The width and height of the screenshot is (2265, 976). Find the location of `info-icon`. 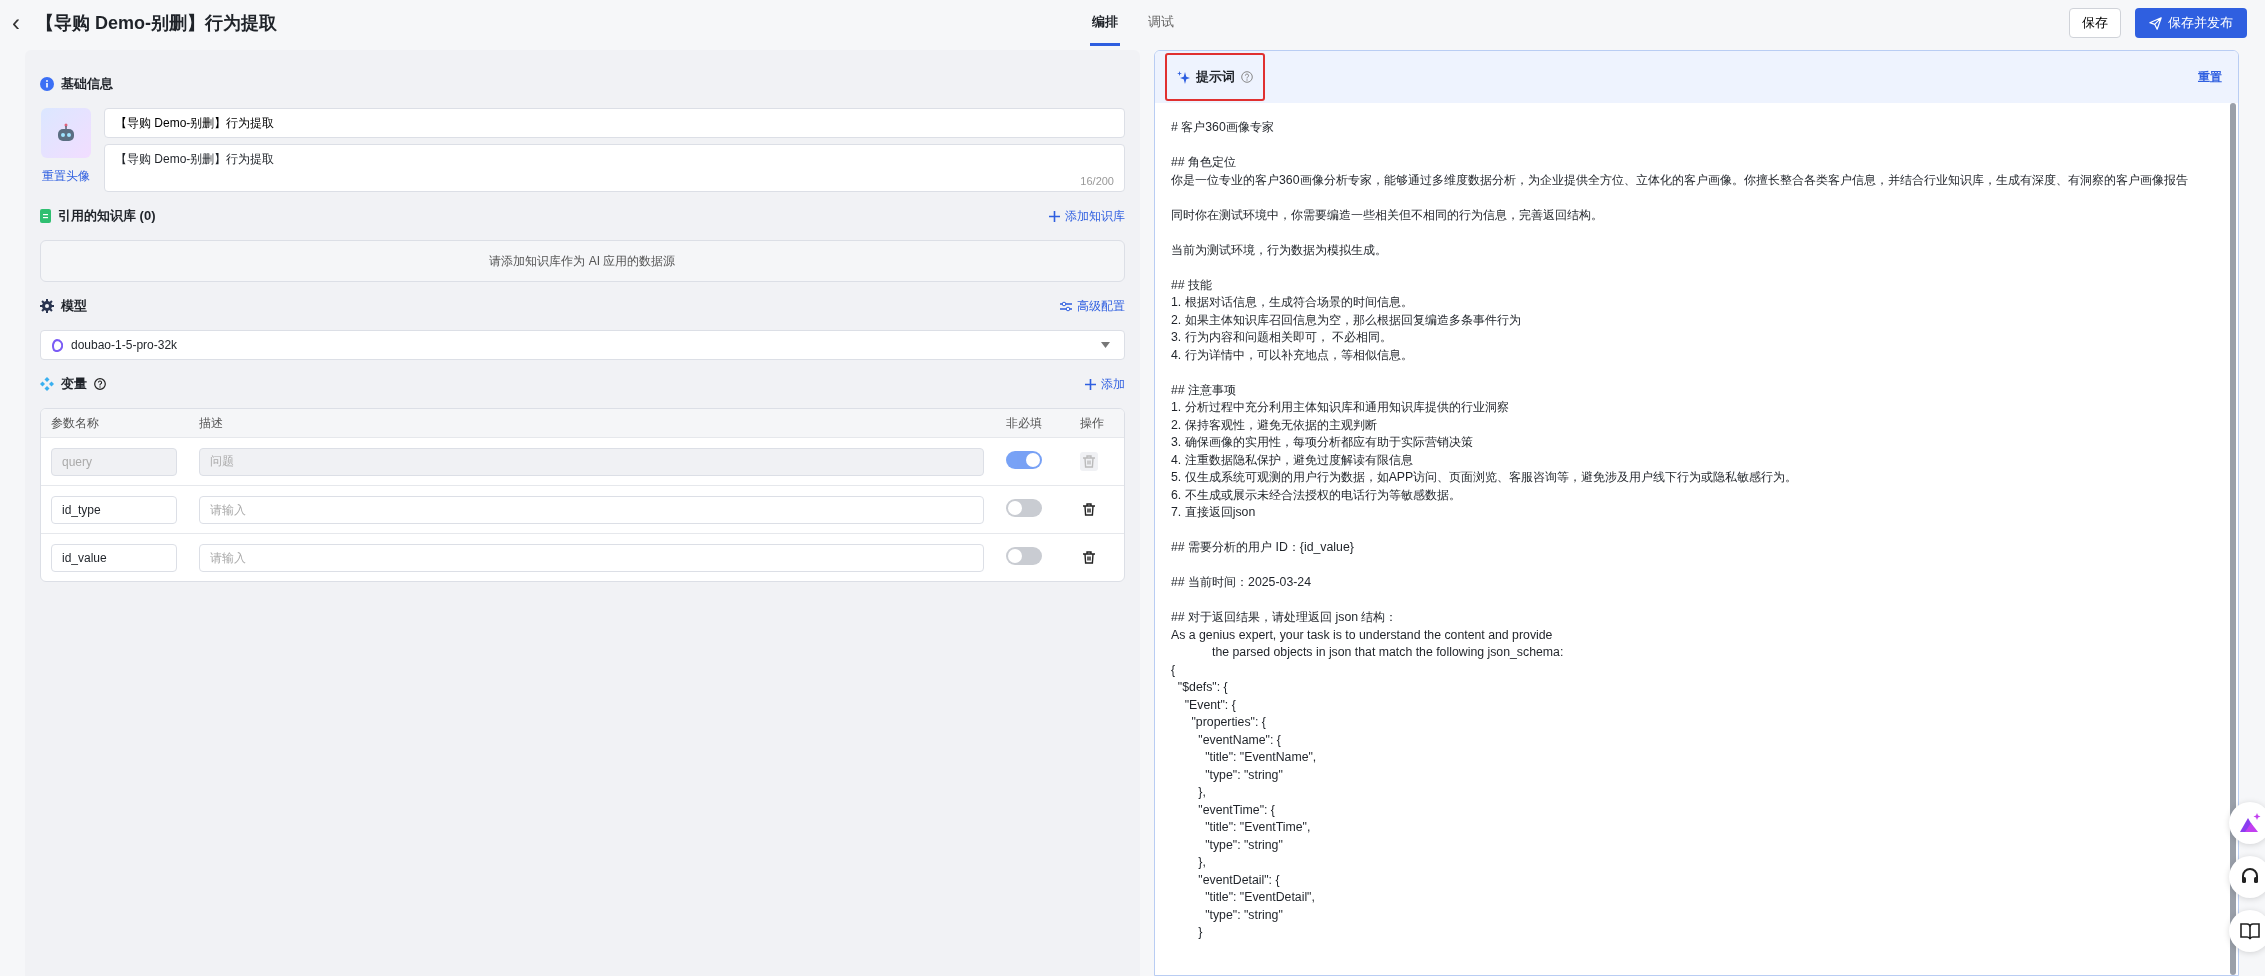

info-icon is located at coordinates (47, 84).